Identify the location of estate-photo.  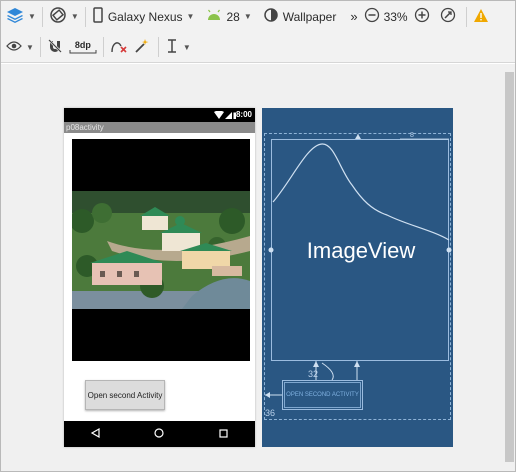
(161, 250).